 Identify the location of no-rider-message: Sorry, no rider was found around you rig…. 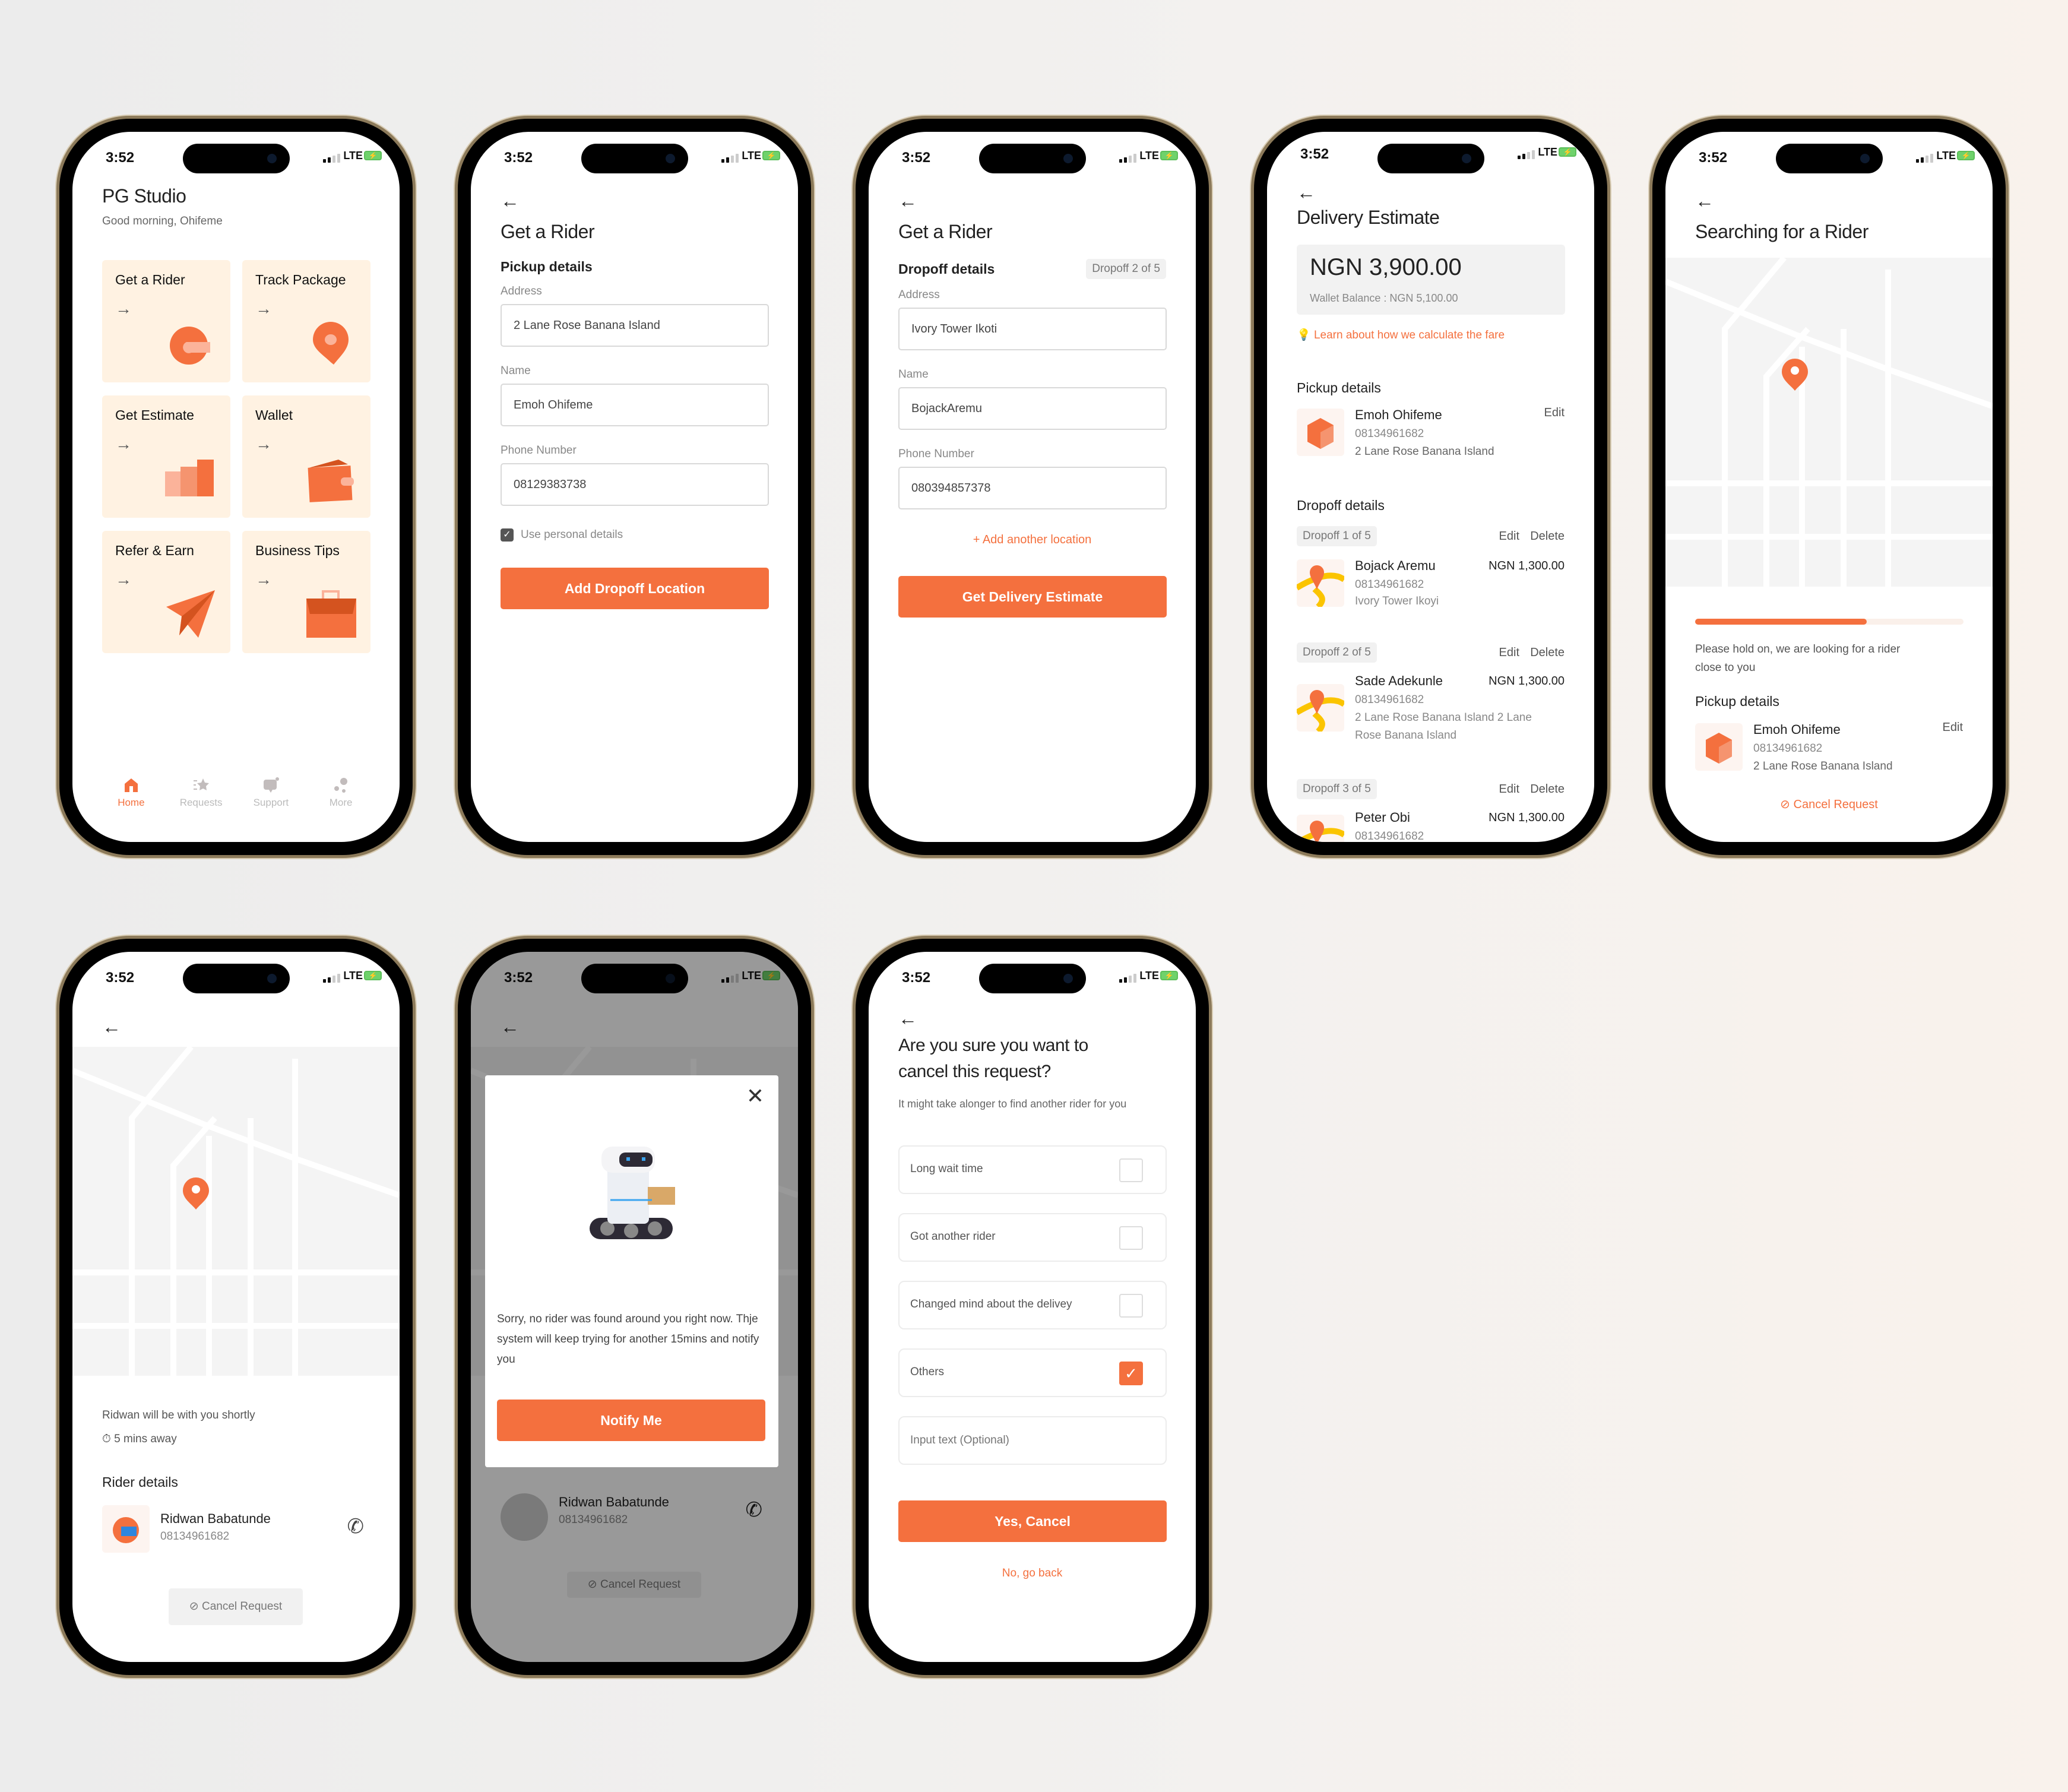
(628, 1339).